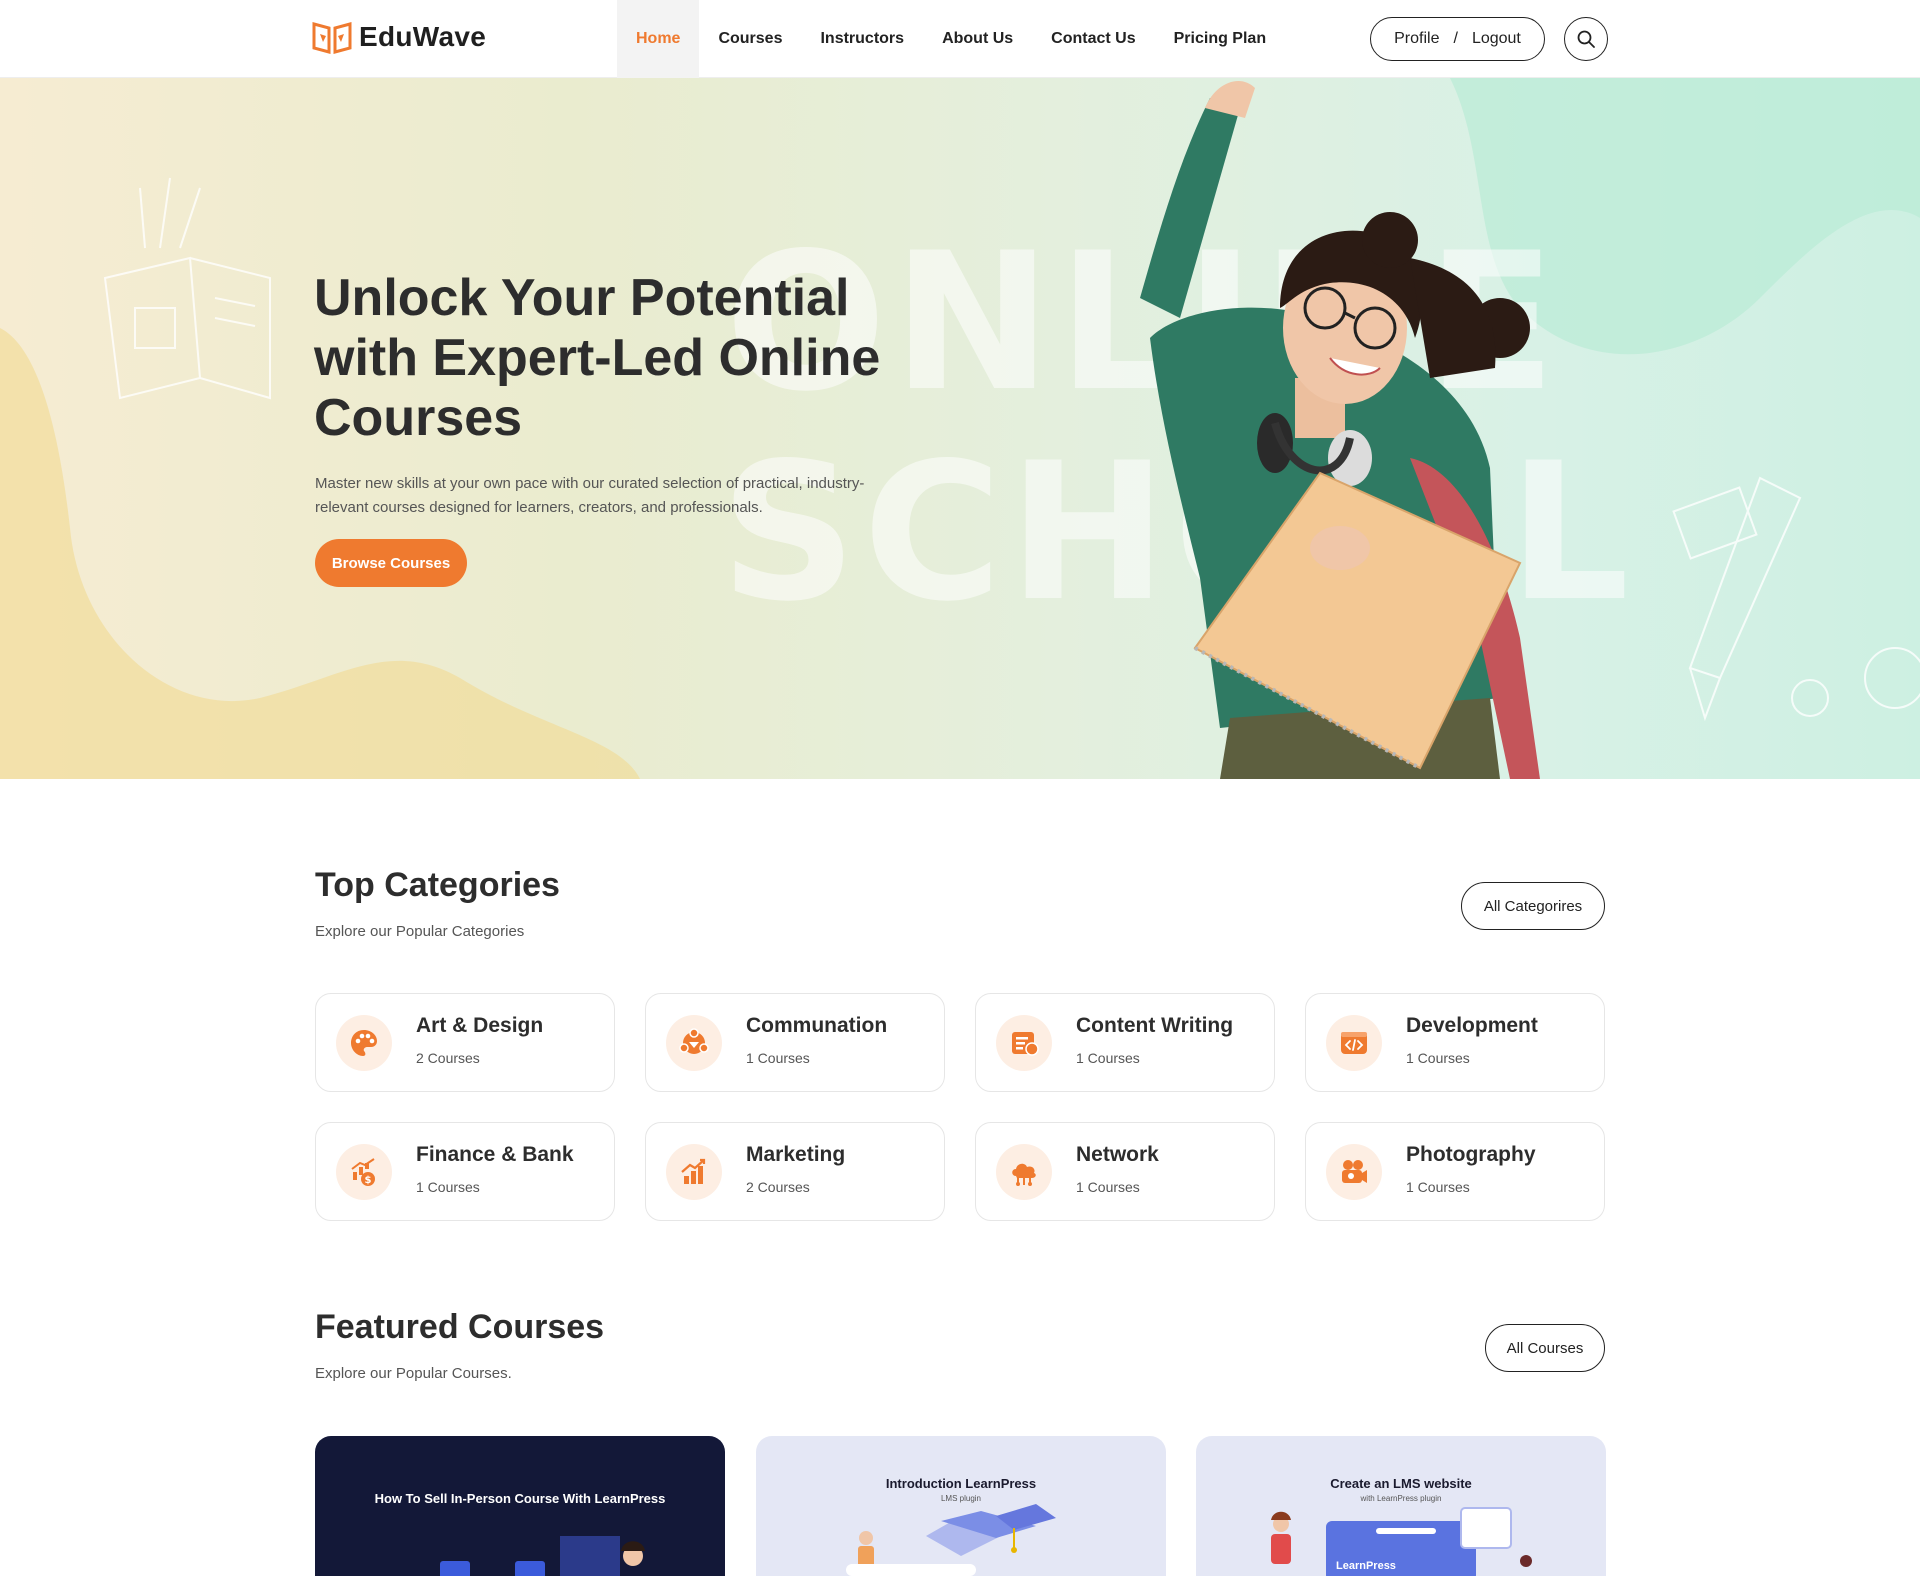  What do you see at coordinates (796, 1154) in the screenshot?
I see `category-name: Marketing` at bounding box center [796, 1154].